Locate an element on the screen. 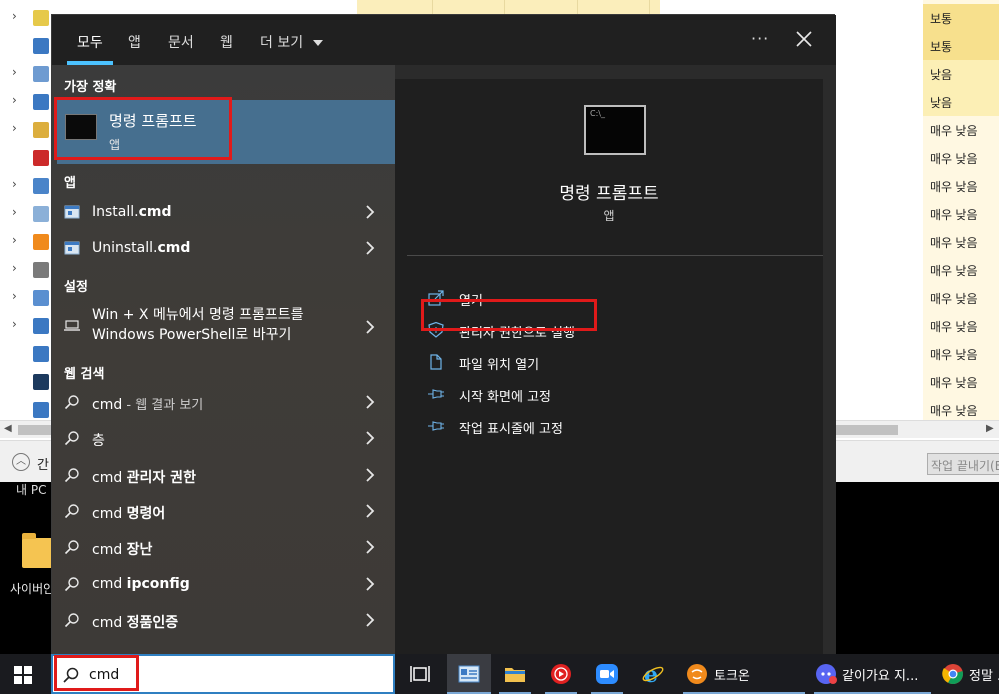  web-search-result: cmd 장난 is located at coordinates (223, 548).